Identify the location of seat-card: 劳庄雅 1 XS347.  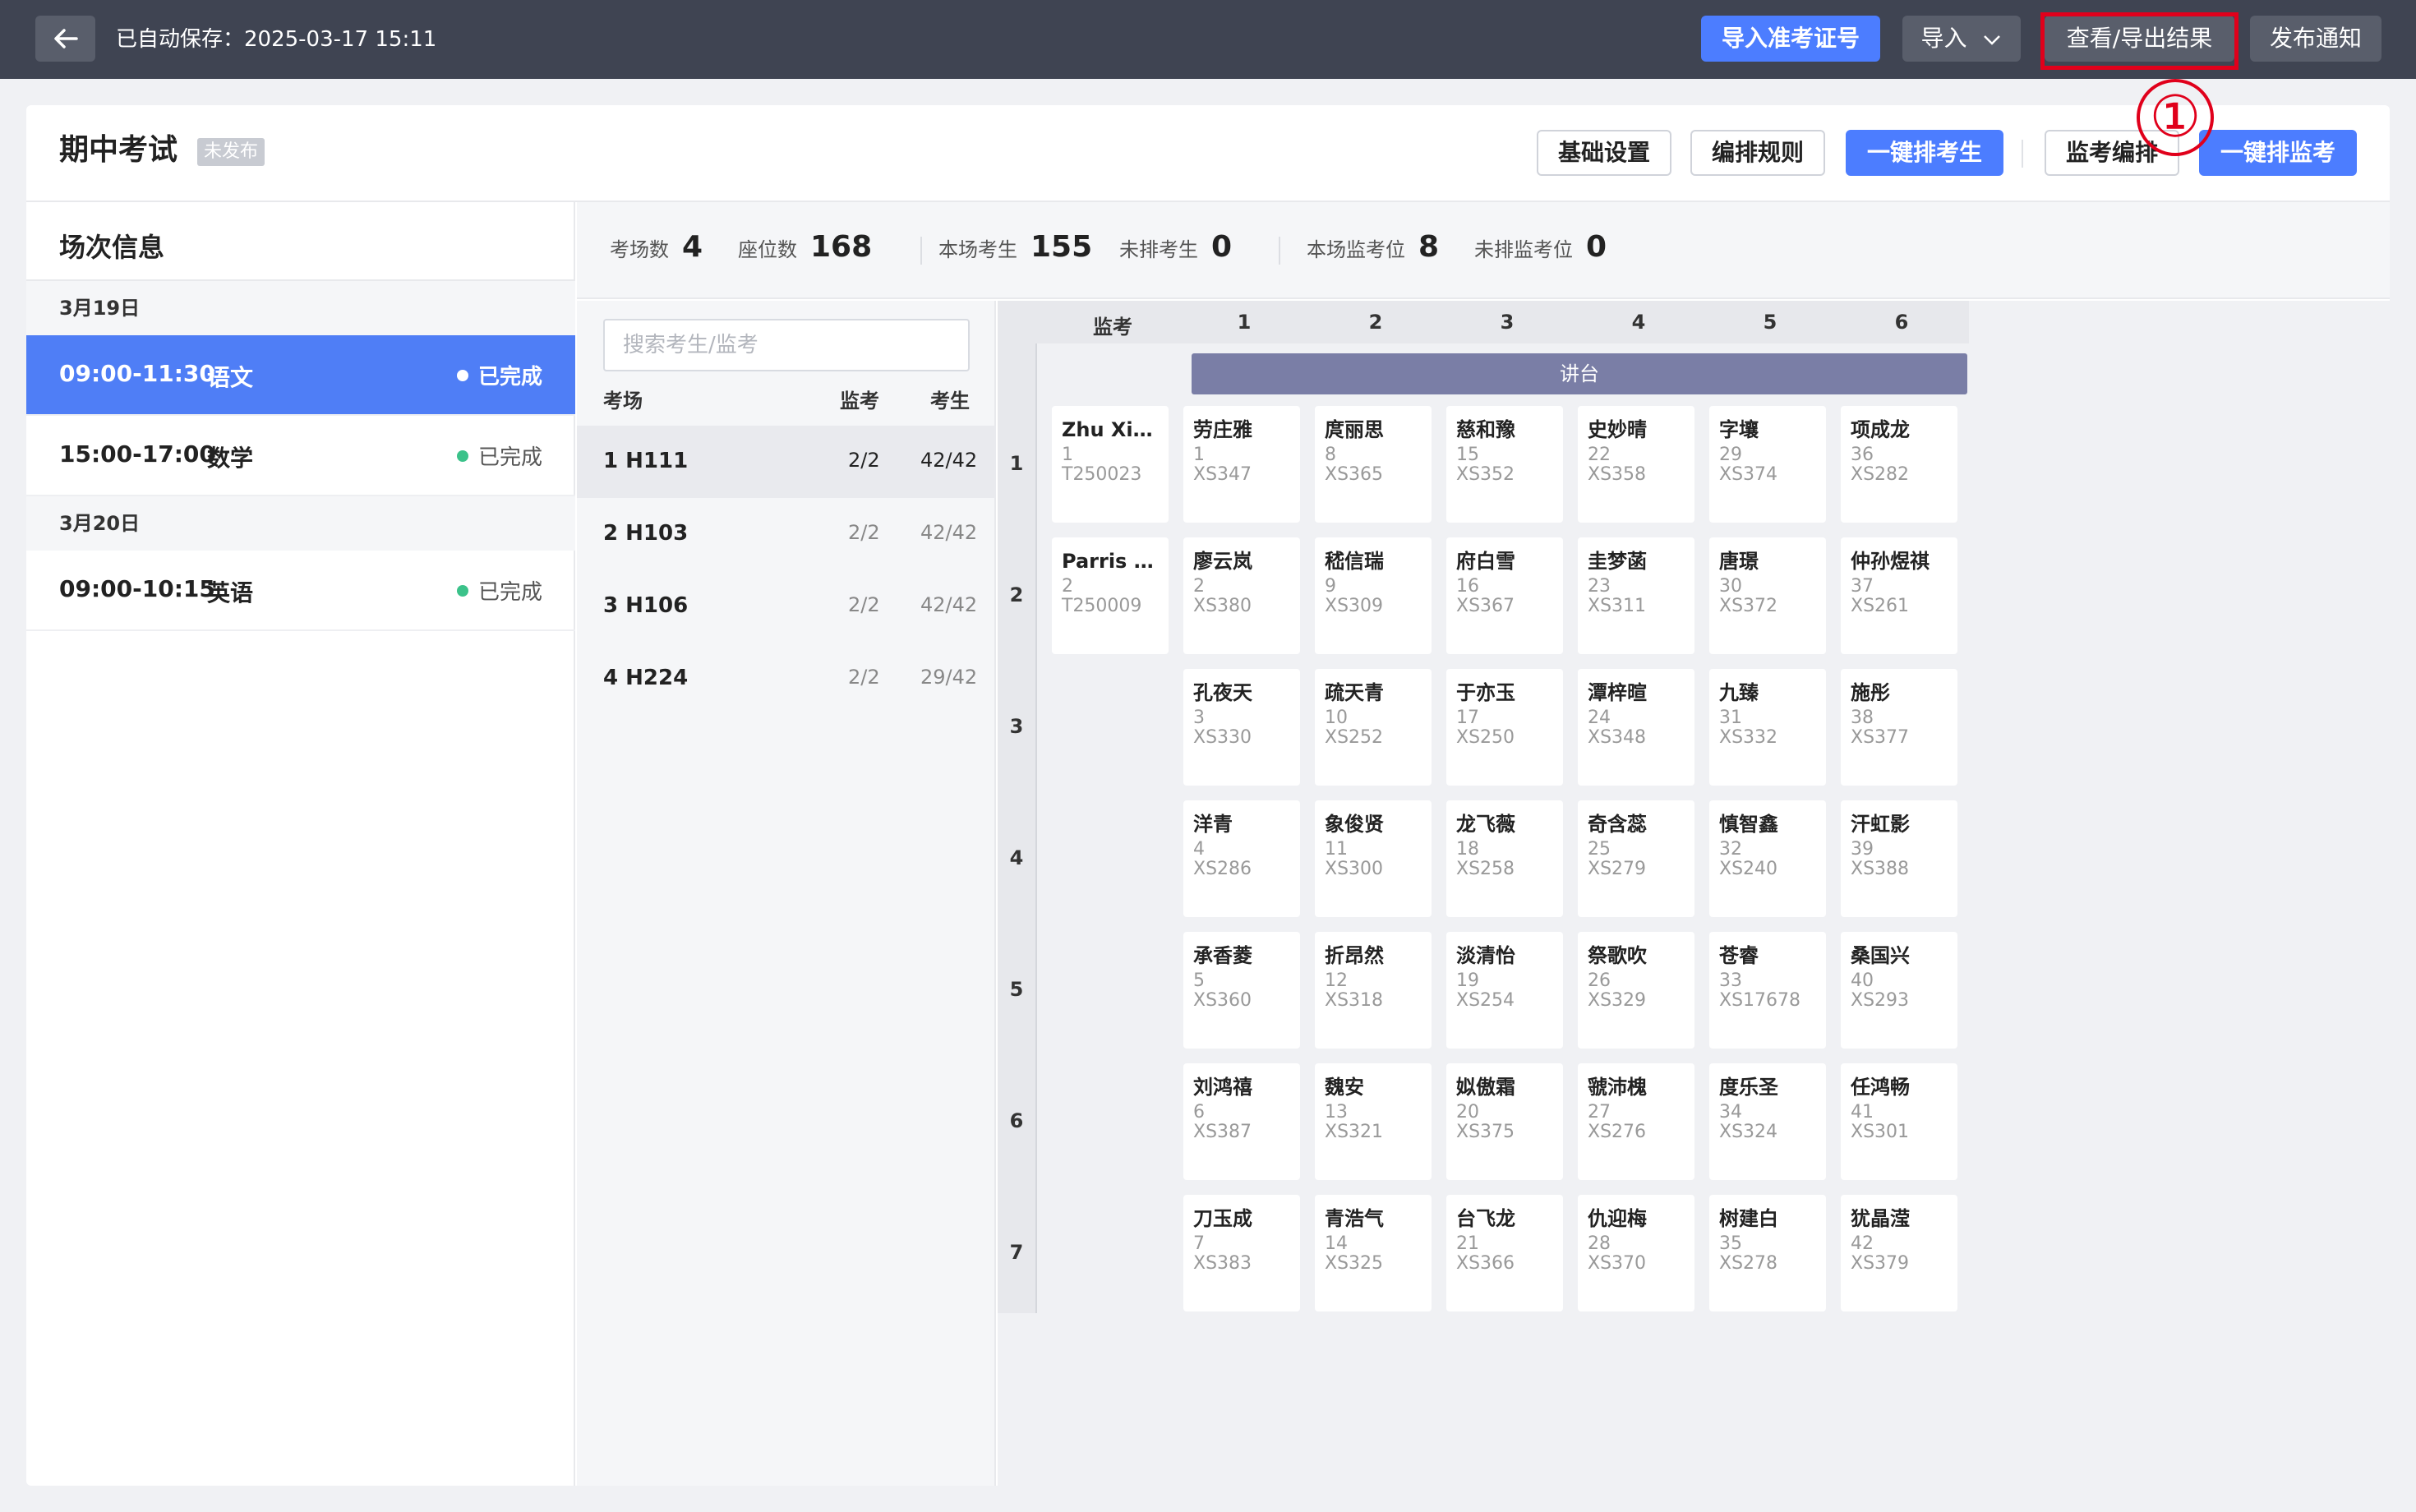
(1242, 465).